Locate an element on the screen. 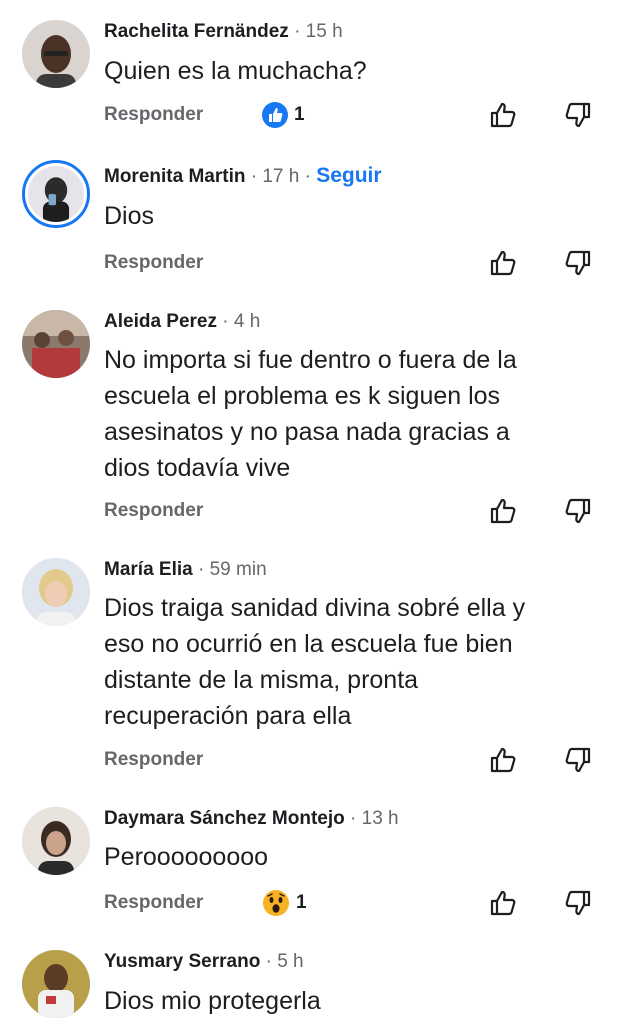 The image size is (620, 1024). timestamp: 4 h is located at coordinates (247, 321).